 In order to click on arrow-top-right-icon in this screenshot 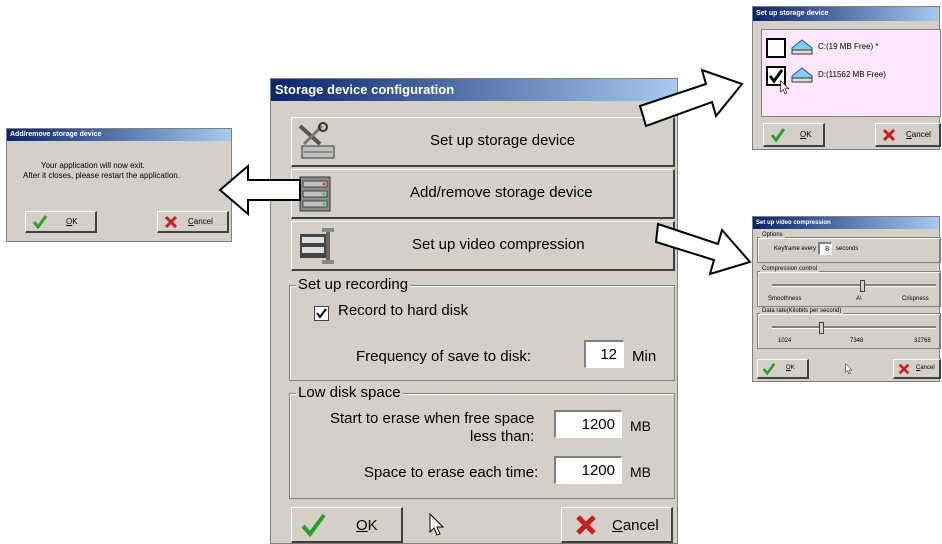, I will do `click(691, 98)`.